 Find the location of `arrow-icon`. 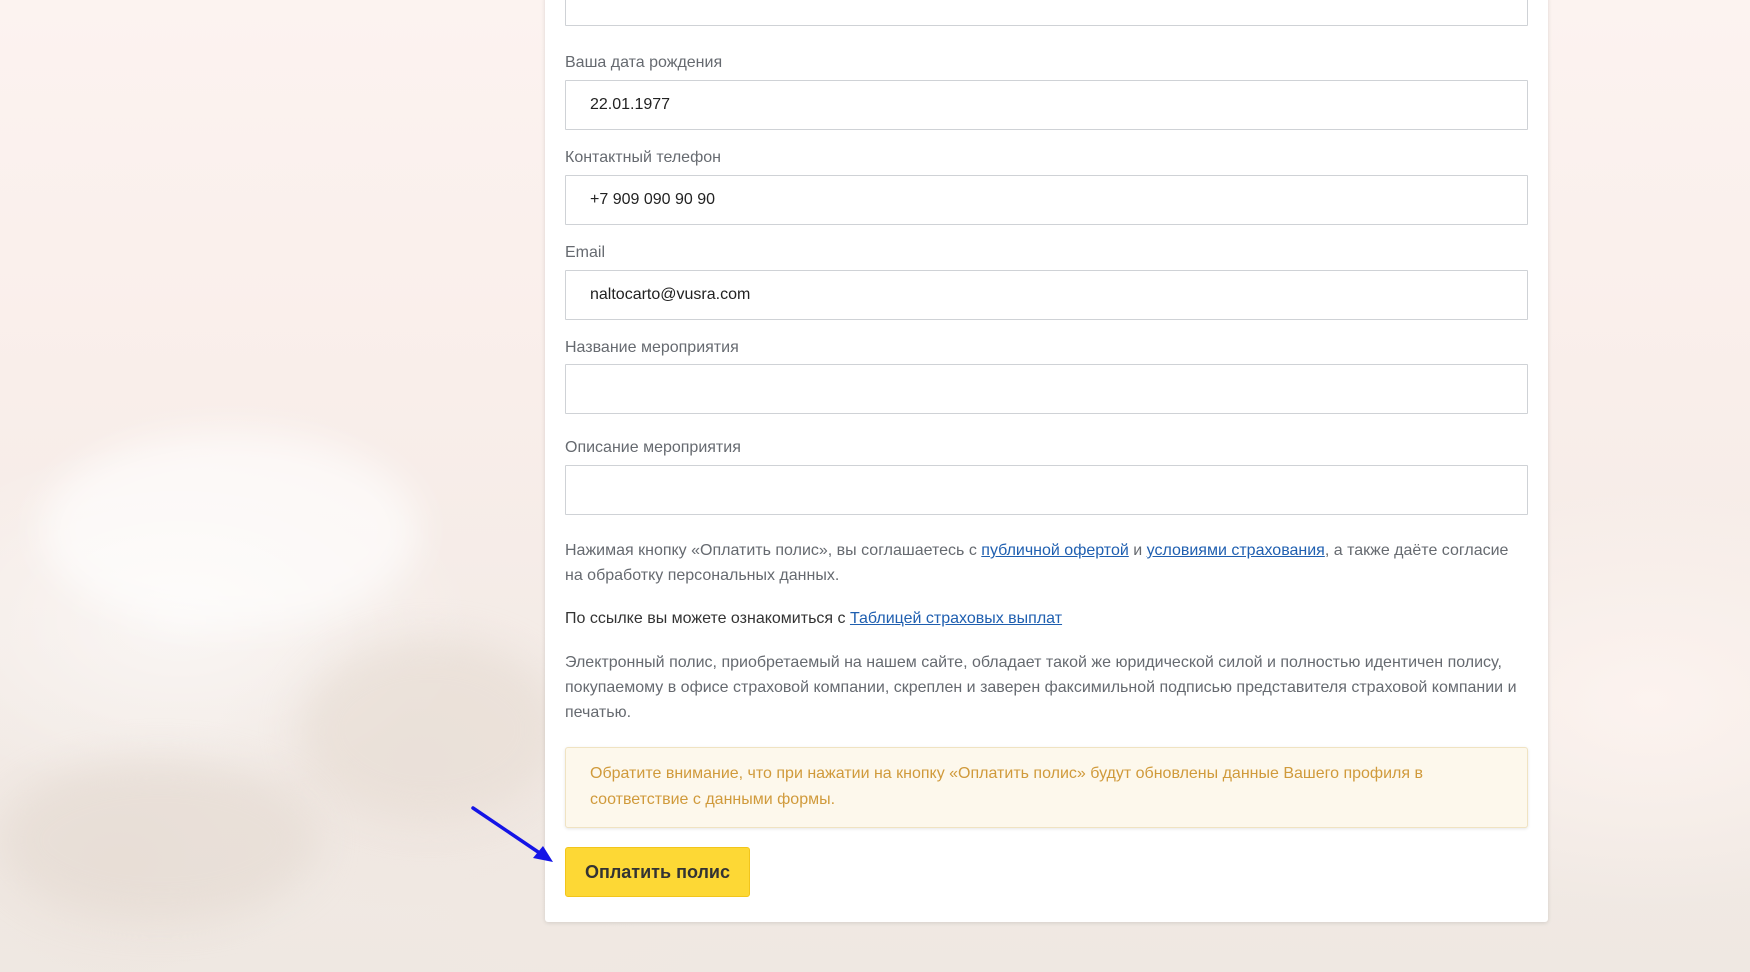

arrow-icon is located at coordinates (512, 834).